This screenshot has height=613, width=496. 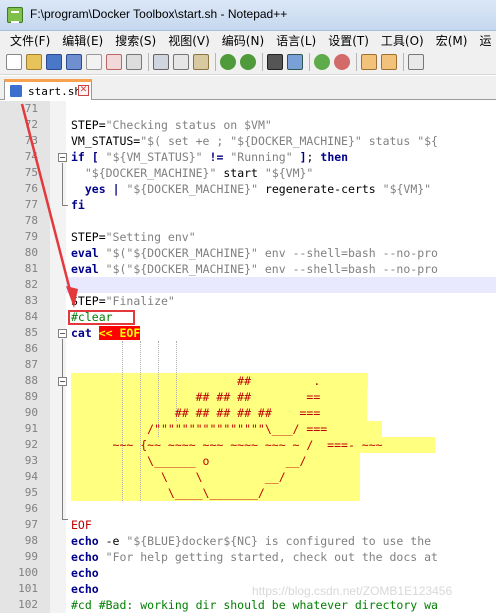 I want to click on code-line: 100 echo, so click(x=58, y=573).